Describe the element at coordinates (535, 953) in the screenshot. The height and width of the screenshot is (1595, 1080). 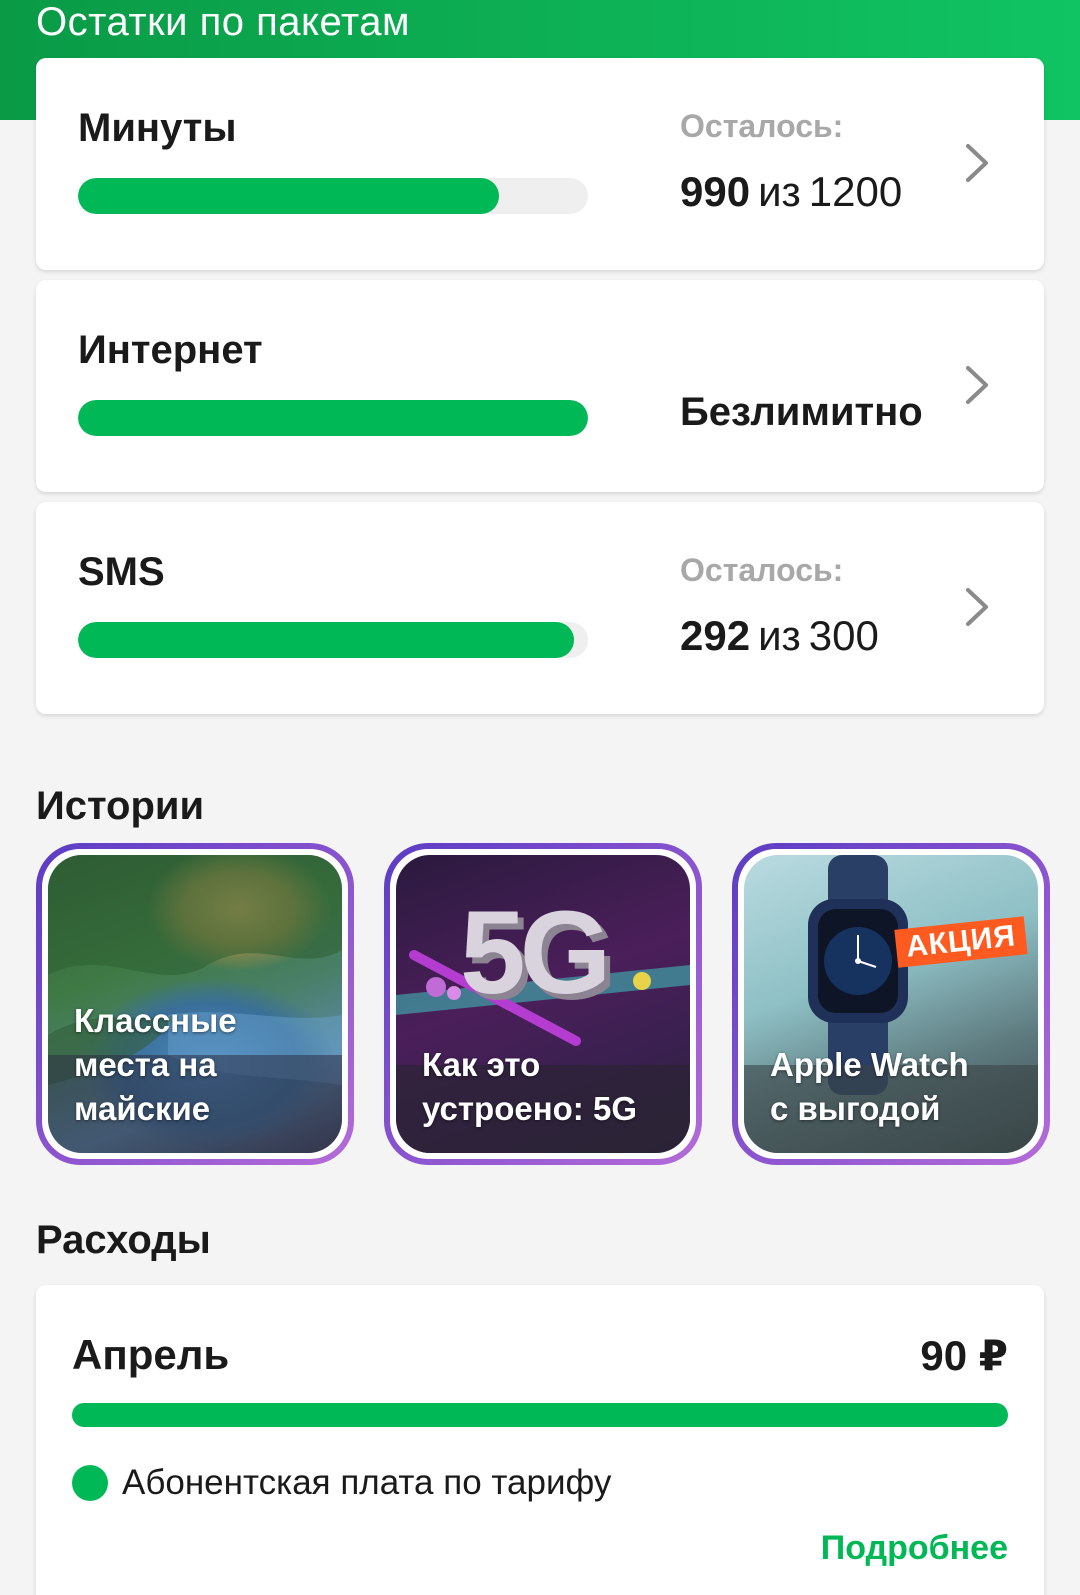
I see `5g-overlay-text: 5G` at that location.